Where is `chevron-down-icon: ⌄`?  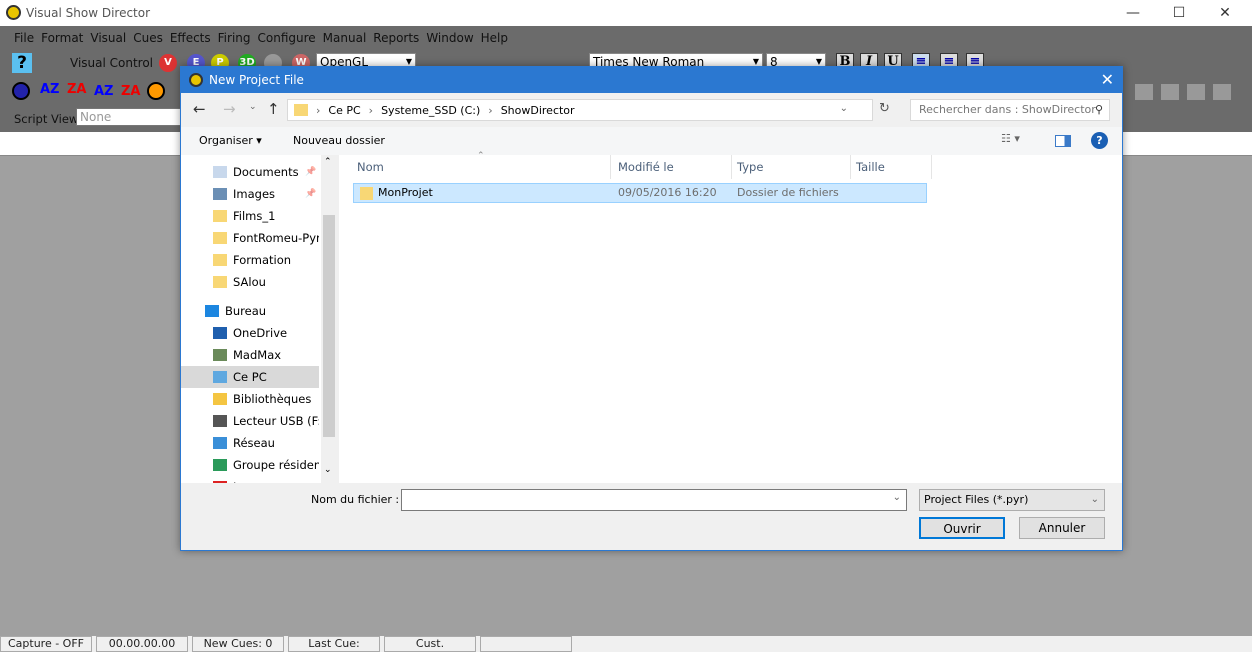
chevron-down-icon: ⌄ is located at coordinates (896, 497).